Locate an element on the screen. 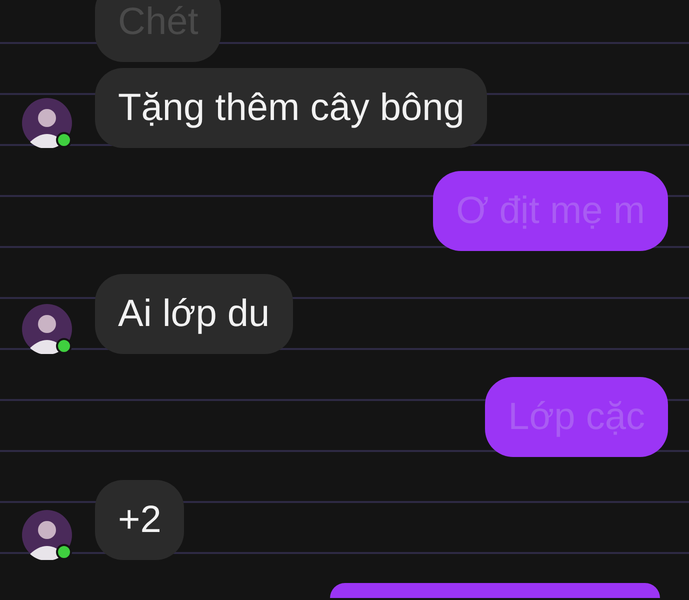 This screenshot has height=600, width=689. message-bubble: Ai lớp du is located at coordinates (194, 314).